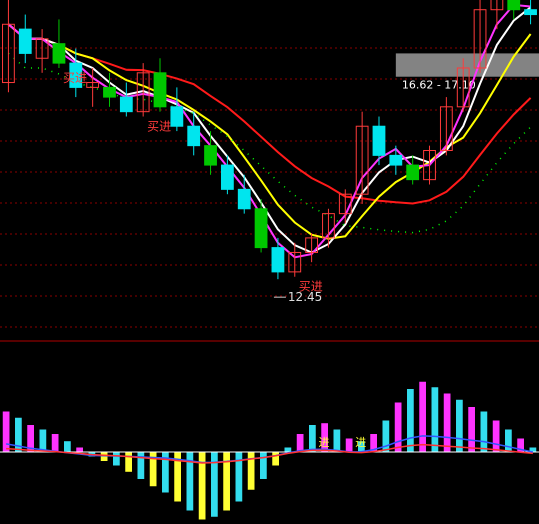 The width and height of the screenshot is (539, 524). What do you see at coordinates (269, 453) in the screenshot?
I see `macd-dea-line` at bounding box center [269, 453].